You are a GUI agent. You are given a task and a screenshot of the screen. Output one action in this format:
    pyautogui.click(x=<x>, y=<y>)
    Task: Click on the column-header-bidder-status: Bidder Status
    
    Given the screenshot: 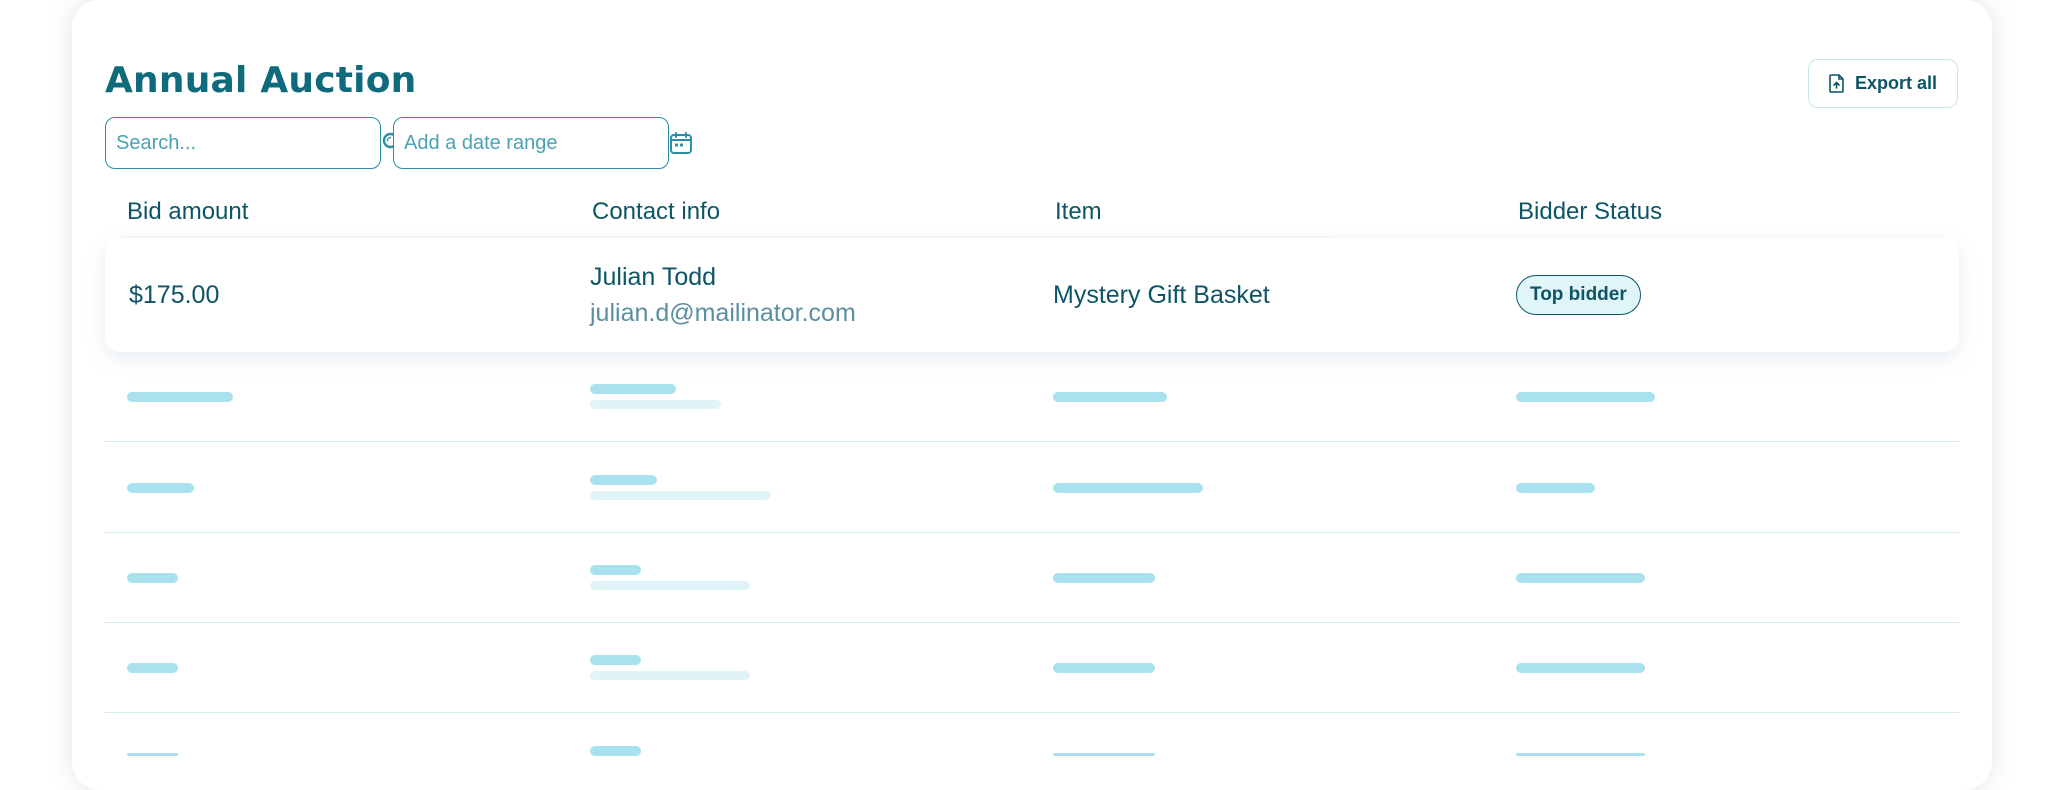 What is the action you would take?
    pyautogui.click(x=1590, y=212)
    